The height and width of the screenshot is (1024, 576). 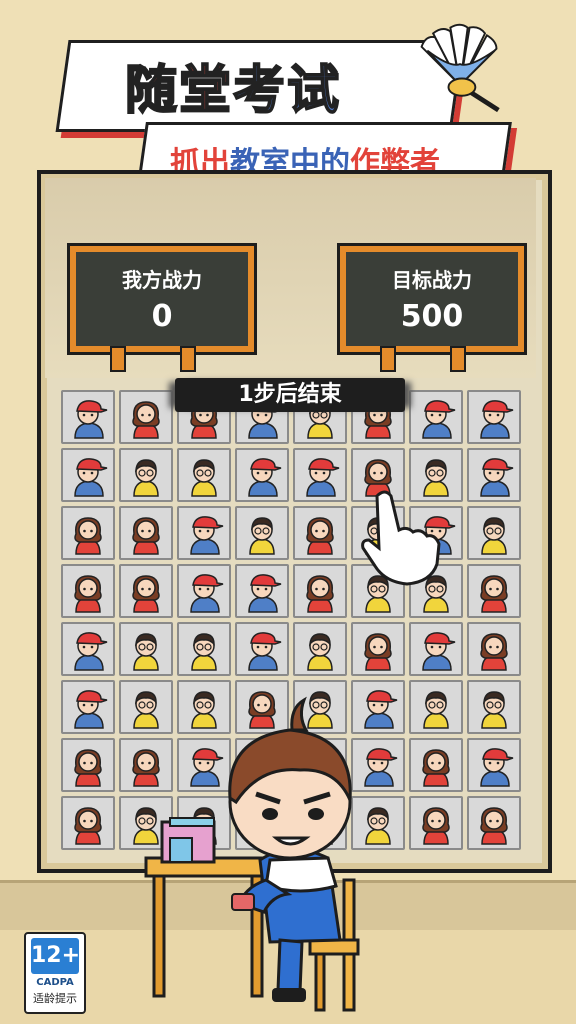 I want to click on my-power-value: 0, so click(x=162, y=316).